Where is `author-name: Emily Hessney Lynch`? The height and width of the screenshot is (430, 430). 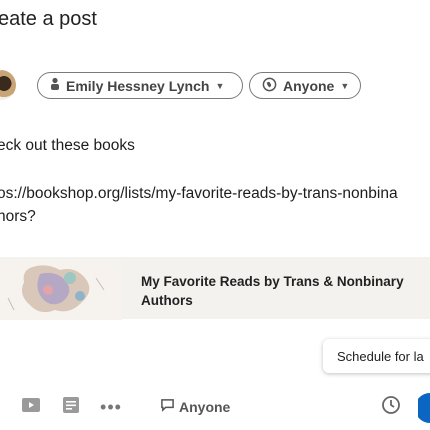 author-name: Emily Hessney Lynch is located at coordinates (138, 85).